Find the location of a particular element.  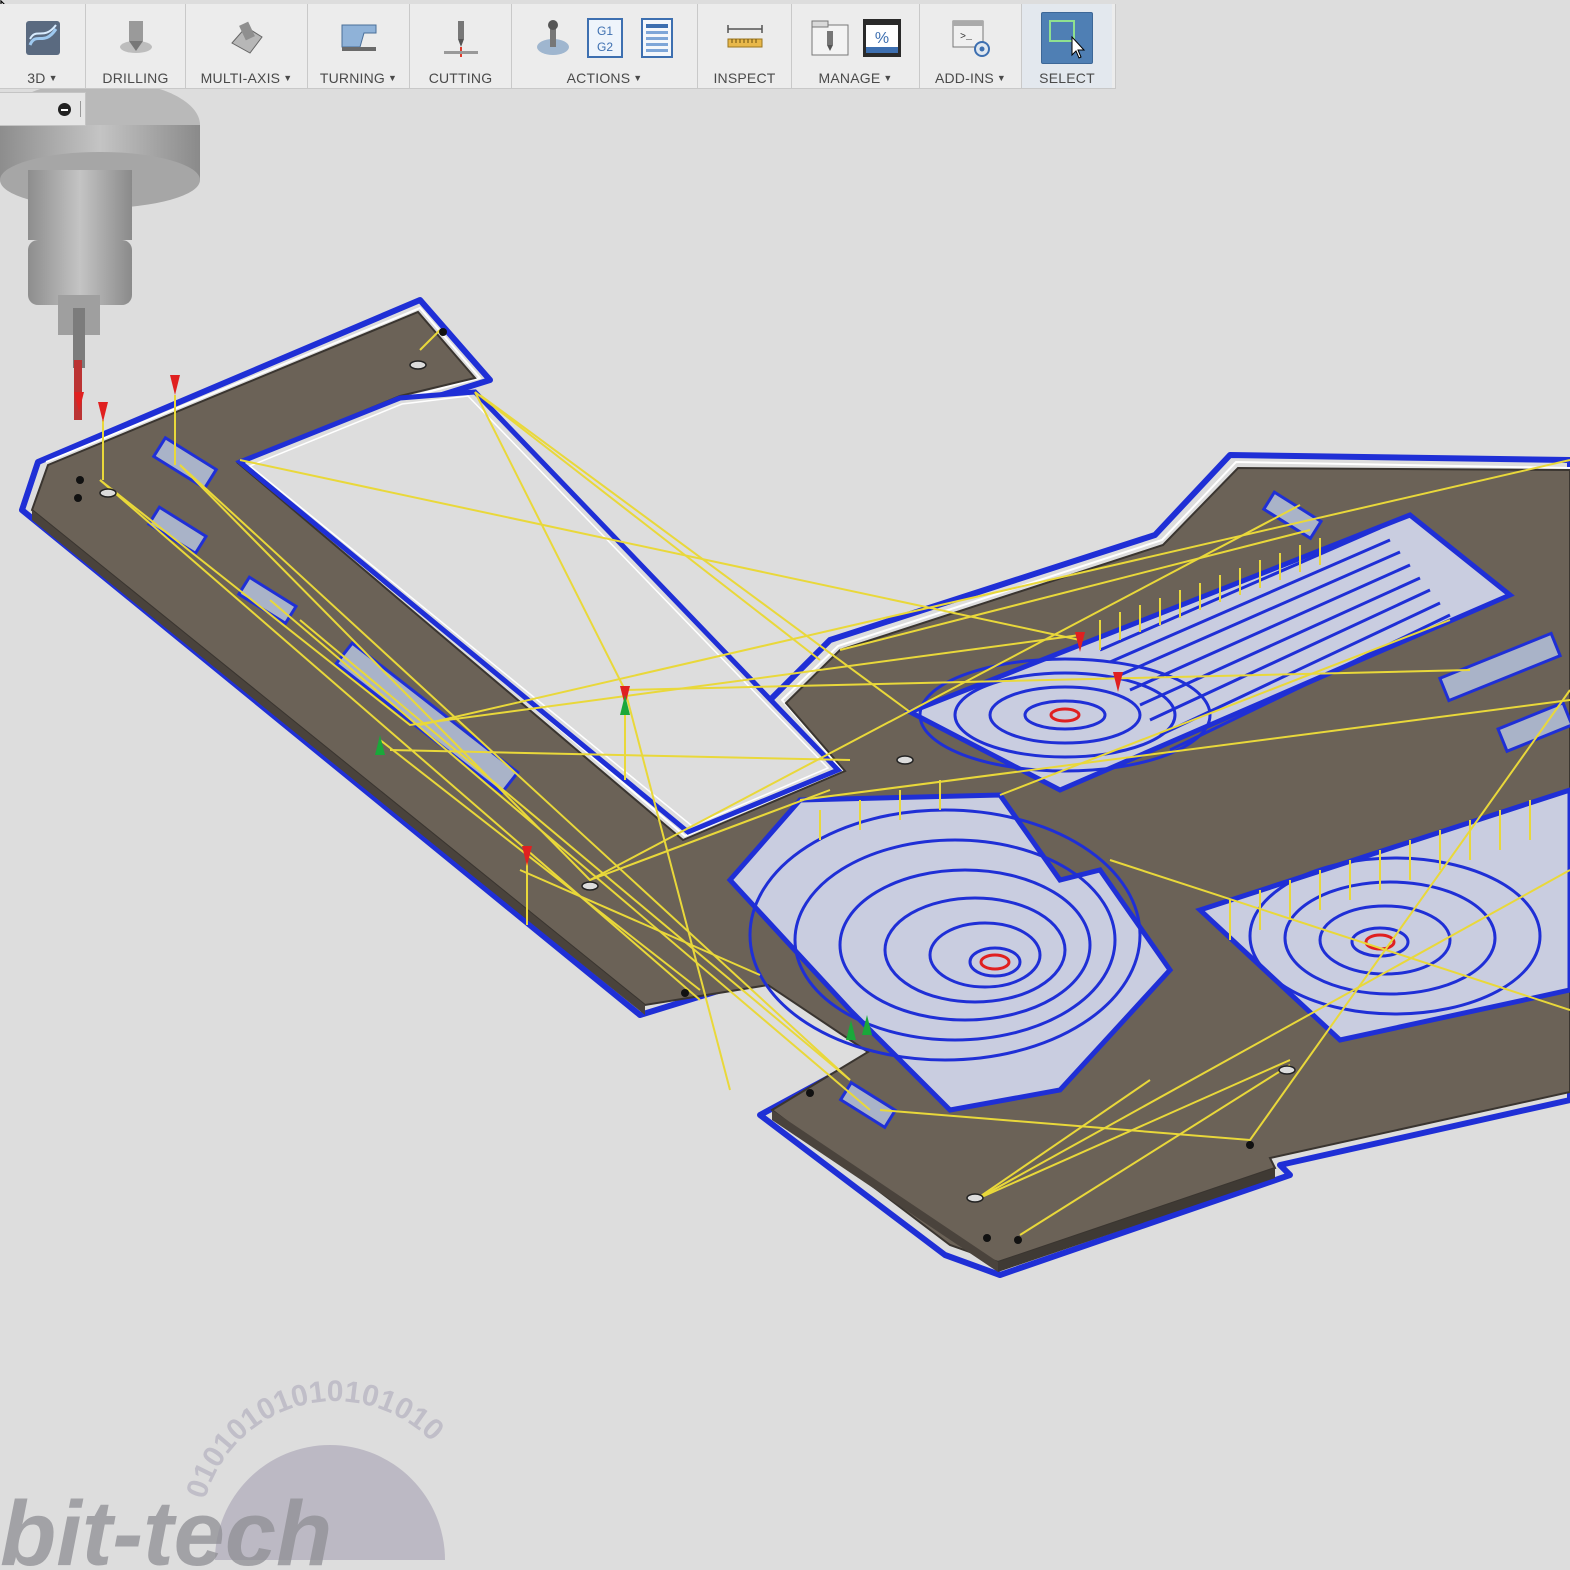

toolbar-label-inspect: INSPECT is located at coordinates (744, 78).